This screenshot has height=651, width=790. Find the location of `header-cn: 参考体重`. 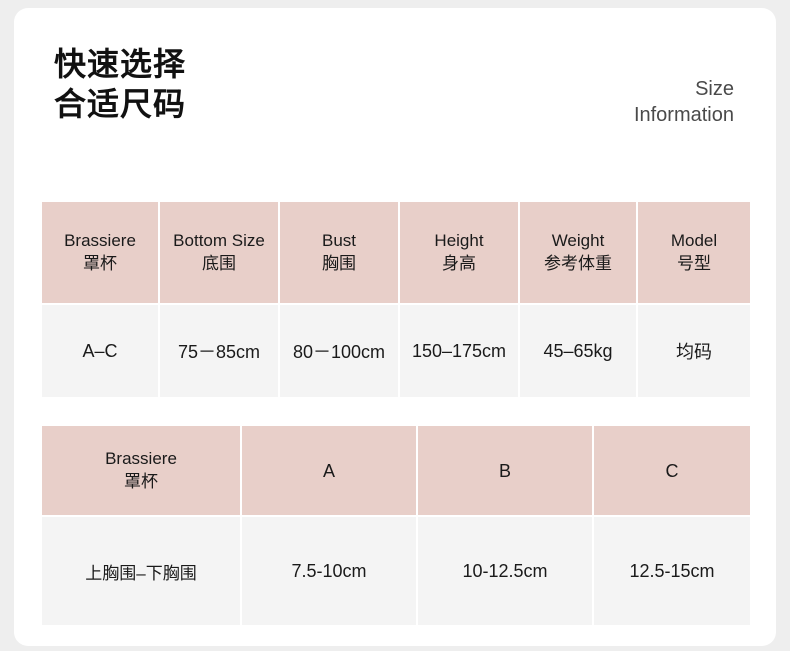

header-cn: 参考体重 is located at coordinates (578, 263).